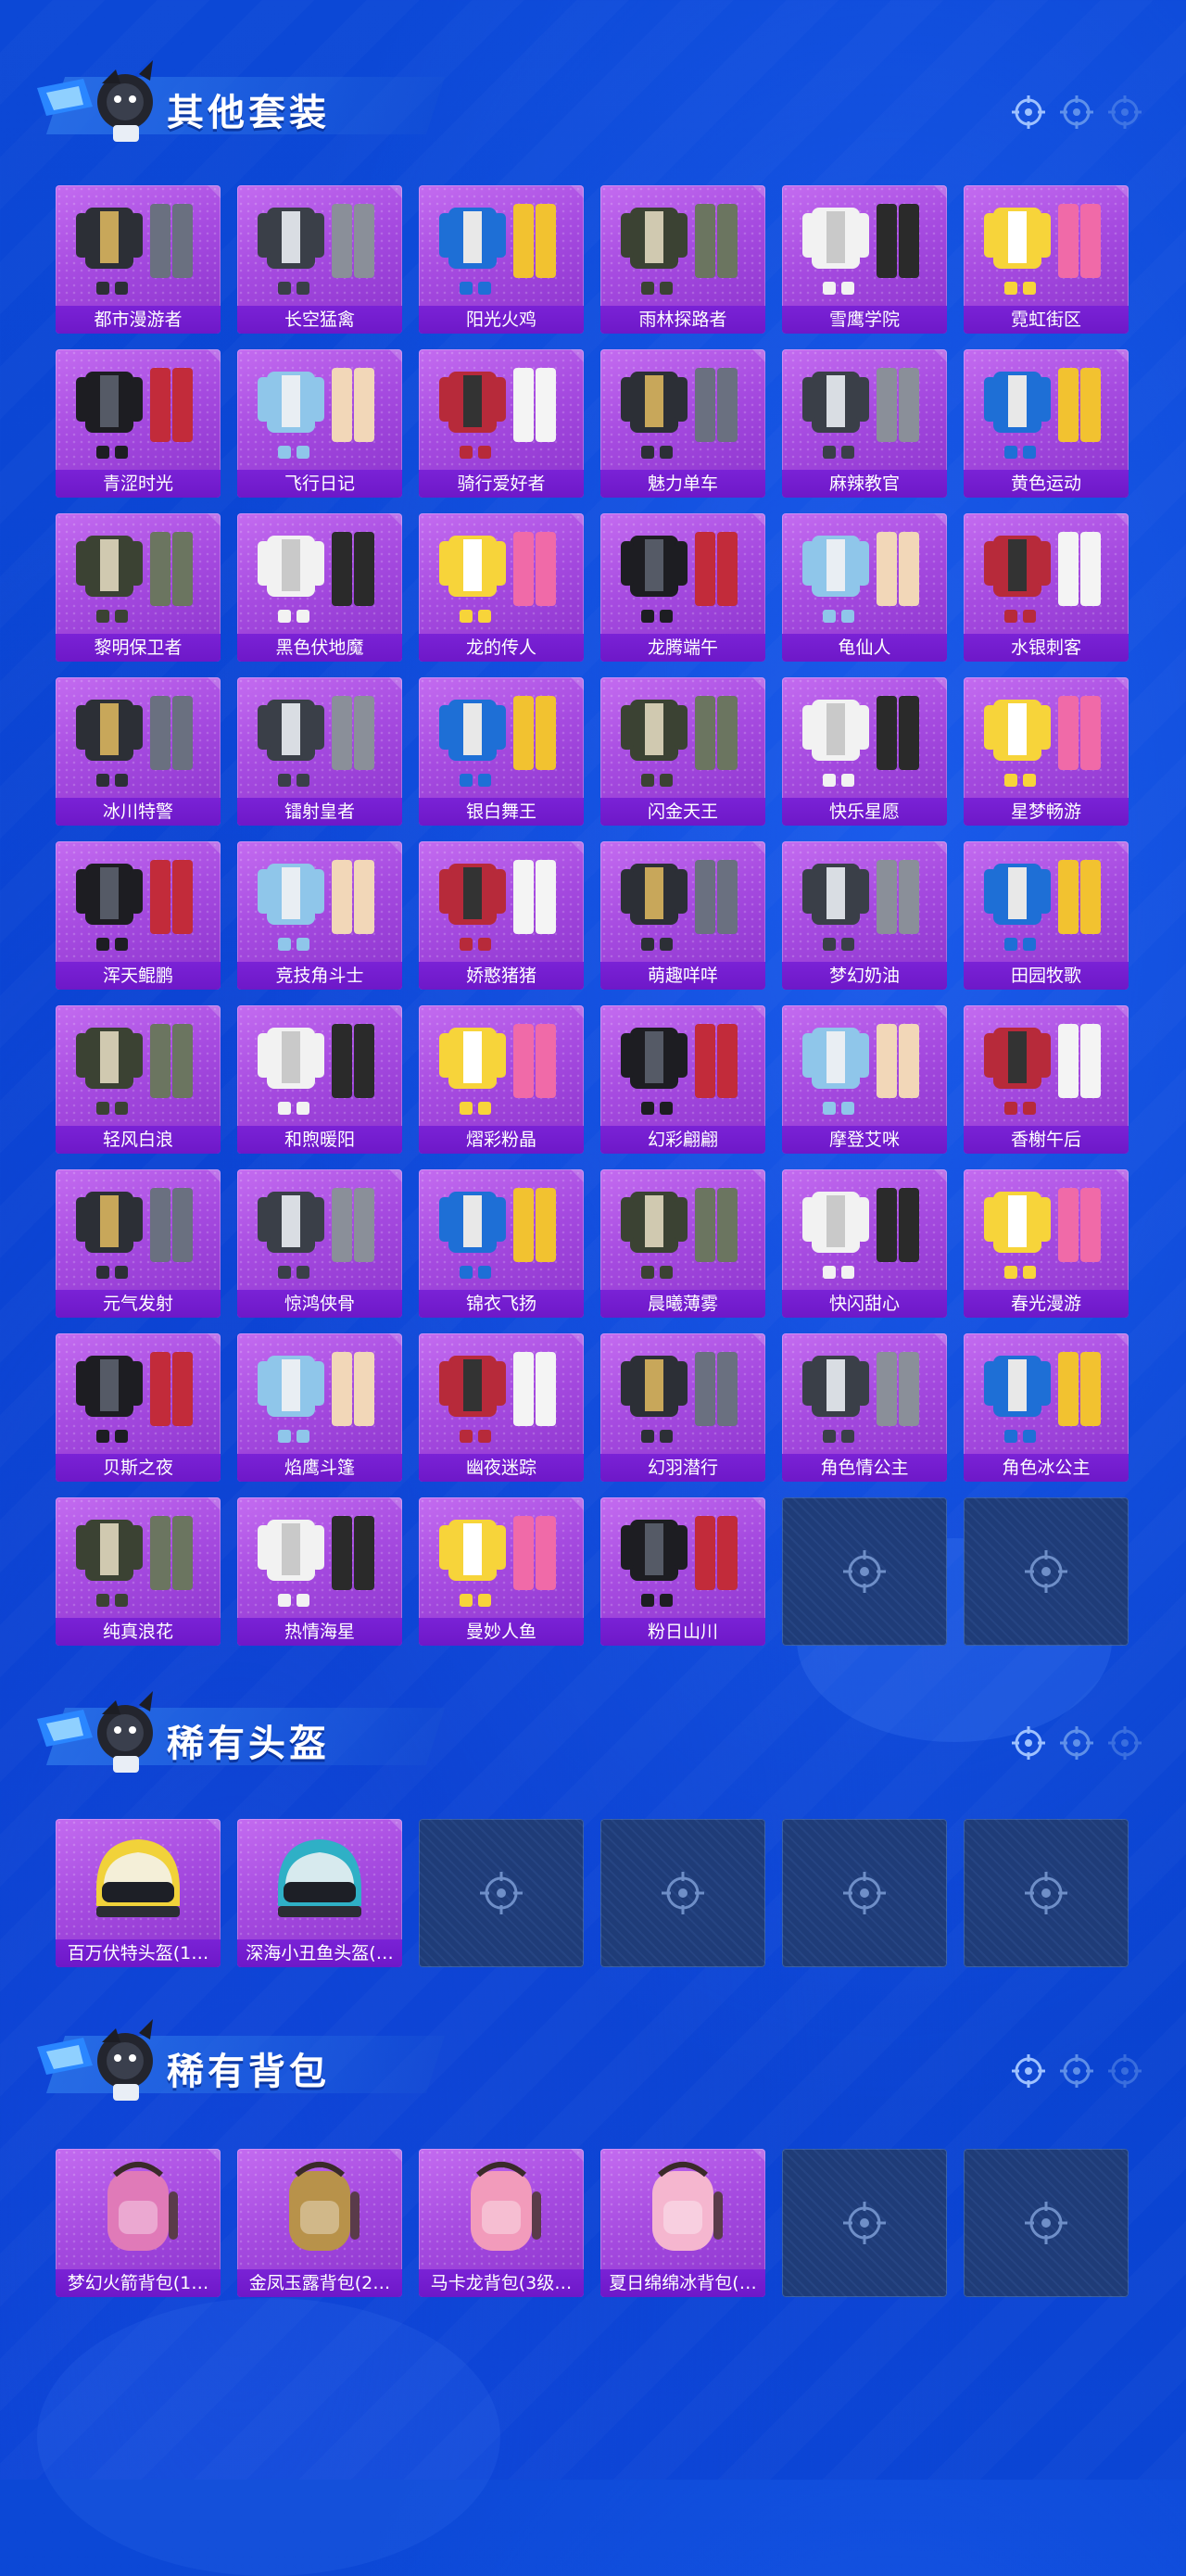  I want to click on item-name: 黎明保卫者, so click(138, 648).